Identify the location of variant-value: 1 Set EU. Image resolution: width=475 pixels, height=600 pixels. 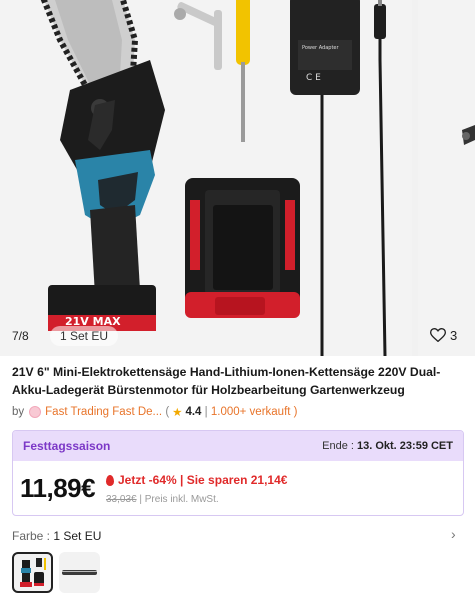
(77, 536).